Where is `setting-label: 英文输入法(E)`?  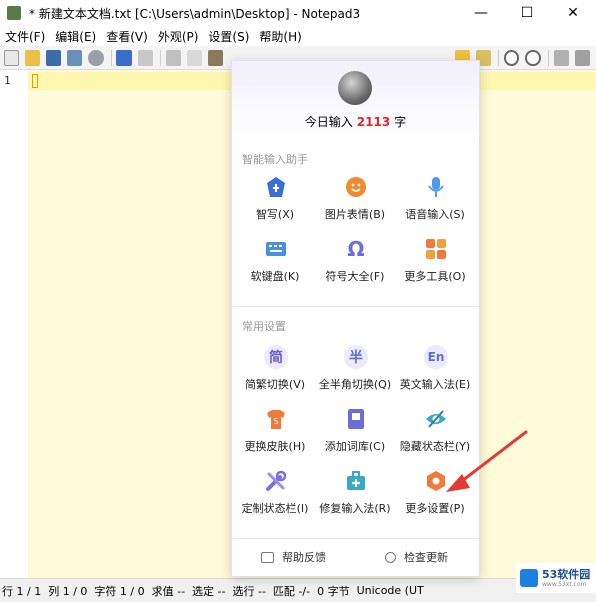 setting-label: 英文输入法(E) is located at coordinates (435, 384).